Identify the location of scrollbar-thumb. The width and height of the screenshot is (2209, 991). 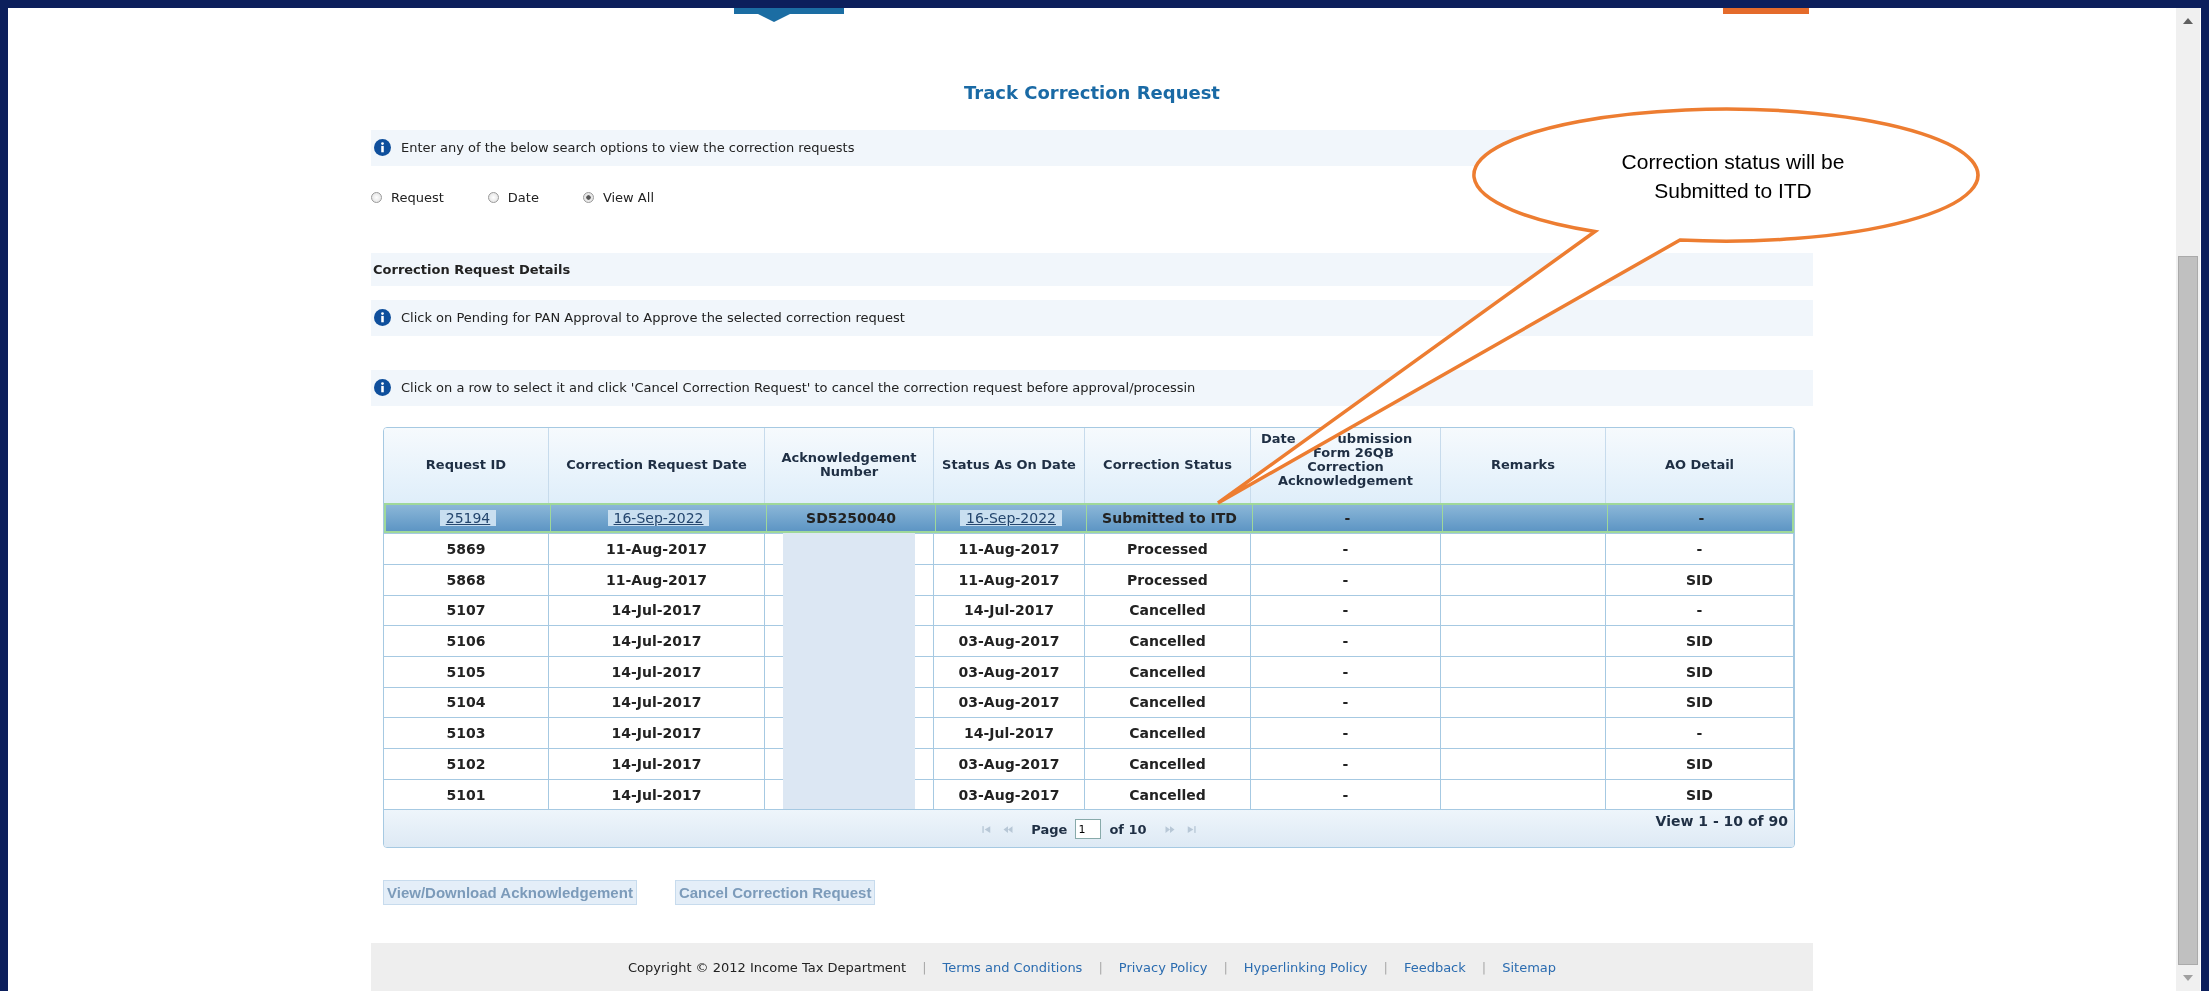
(2188, 610).